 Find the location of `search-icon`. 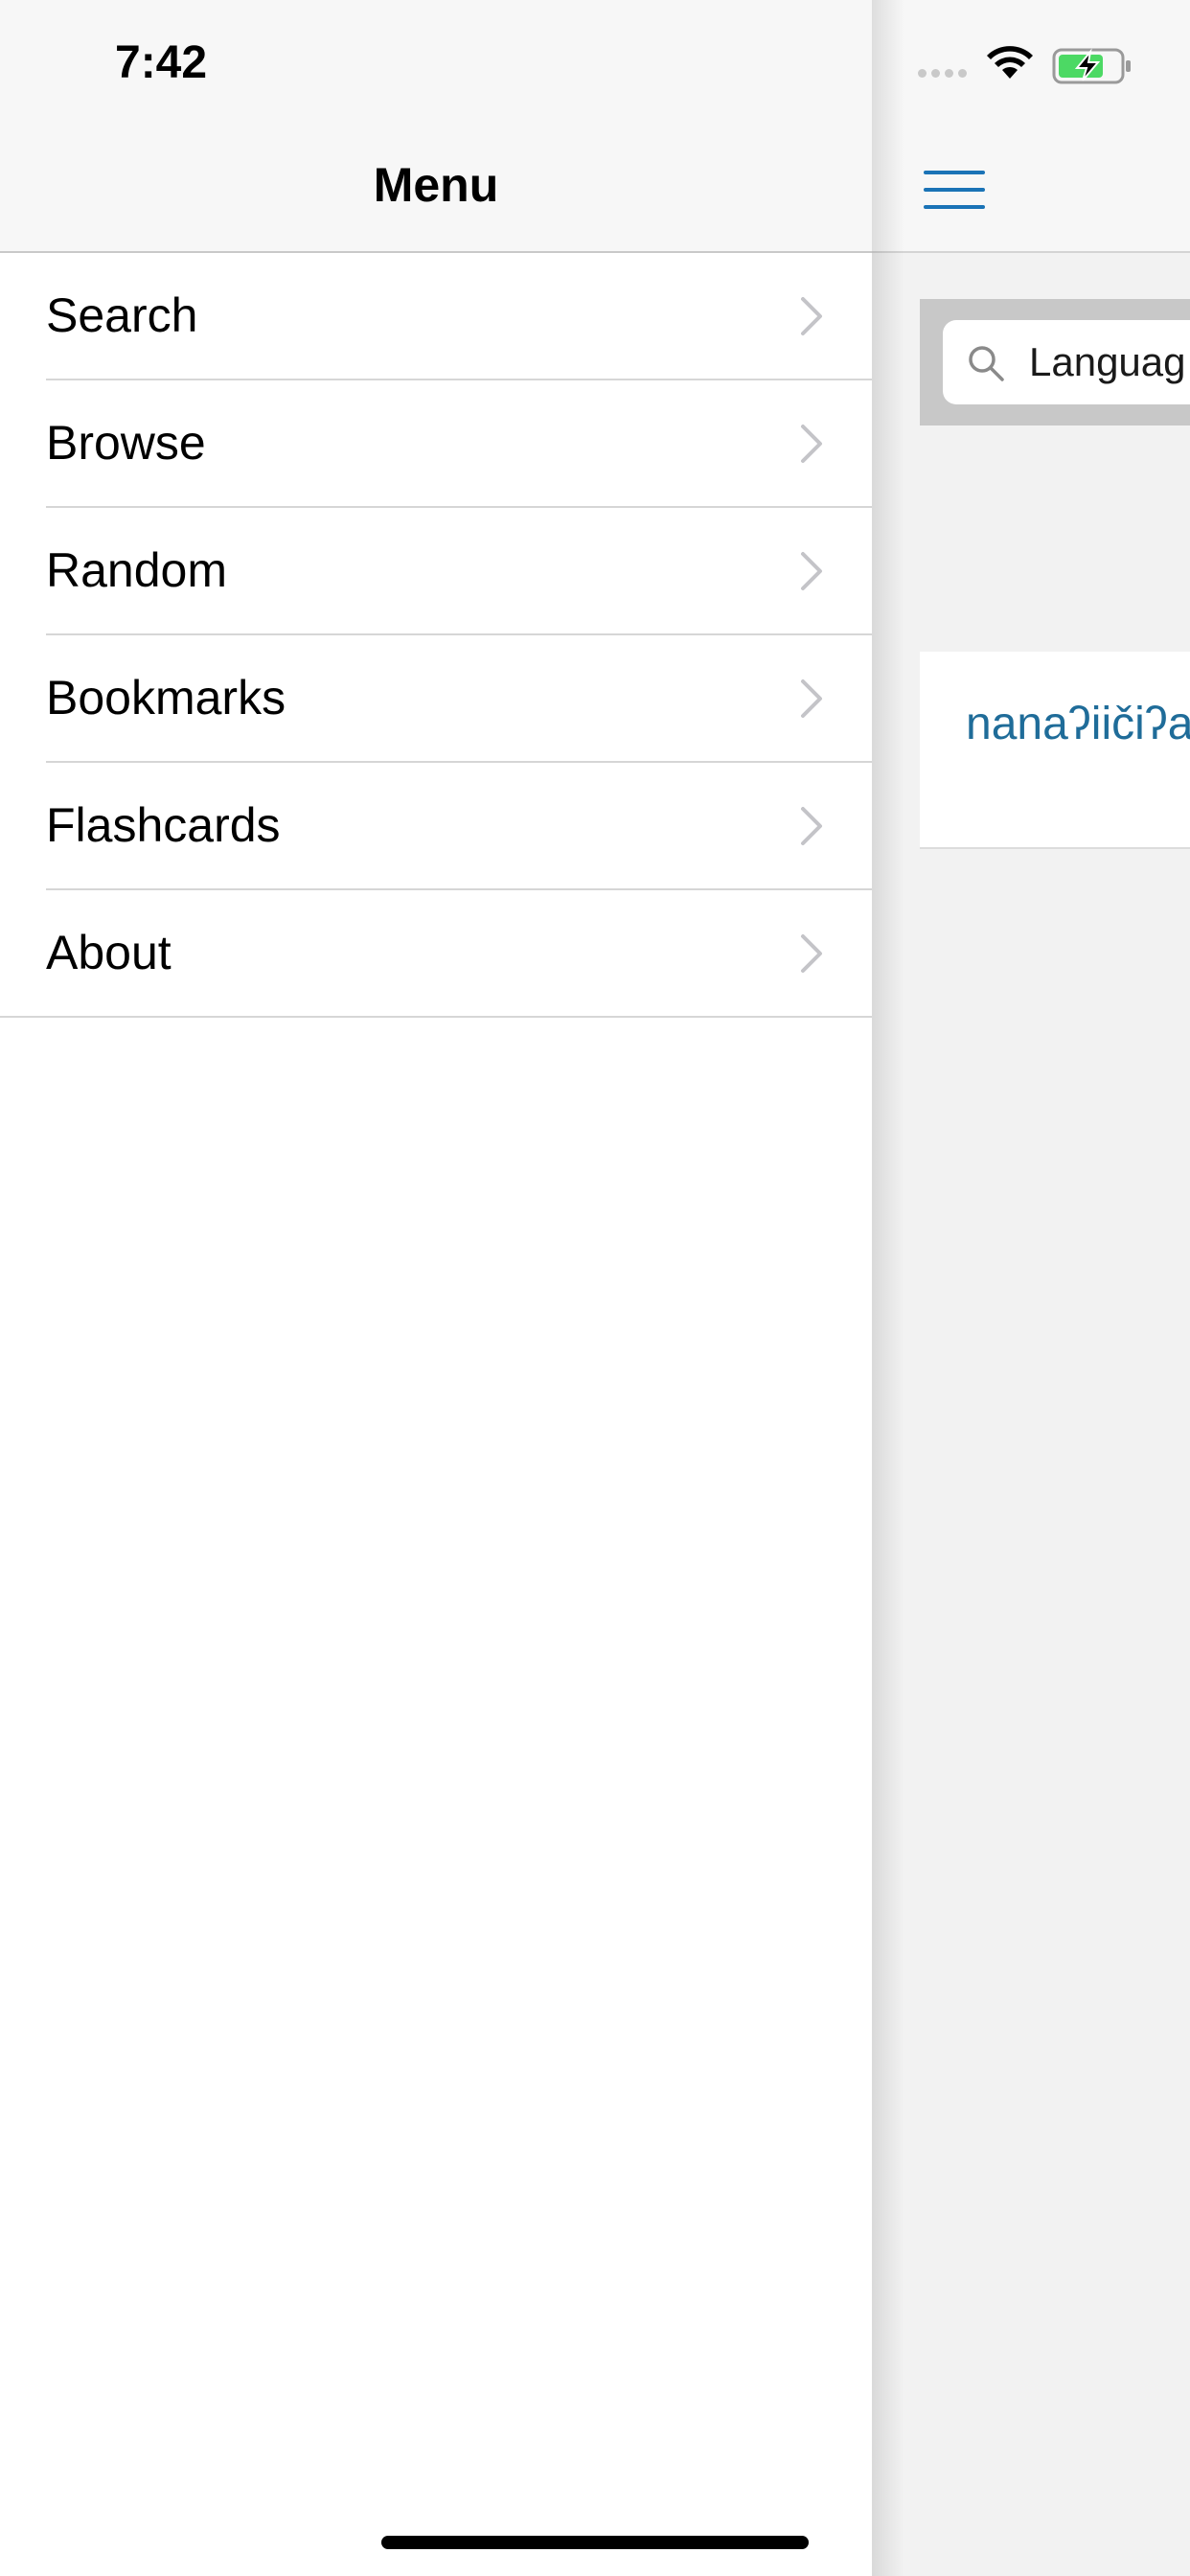

search-icon is located at coordinates (986, 363).